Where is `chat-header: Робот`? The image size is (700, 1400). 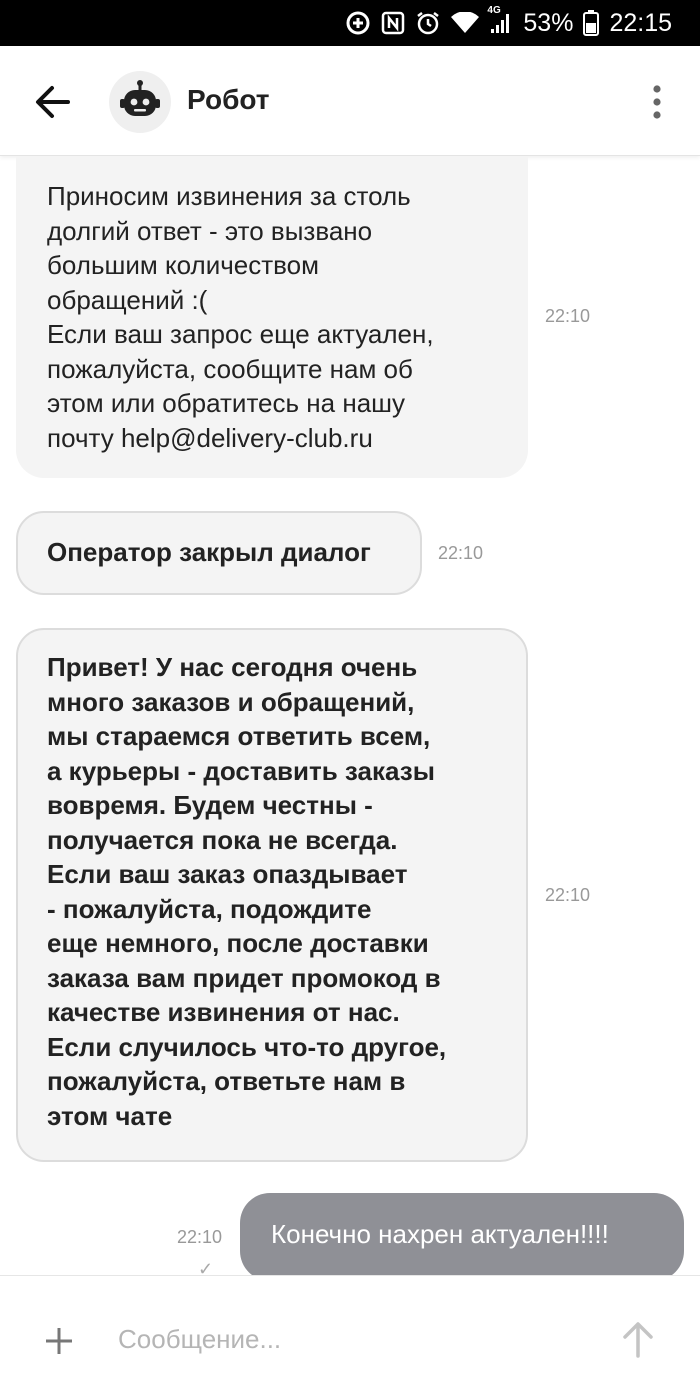
chat-header: Робот is located at coordinates (350, 101).